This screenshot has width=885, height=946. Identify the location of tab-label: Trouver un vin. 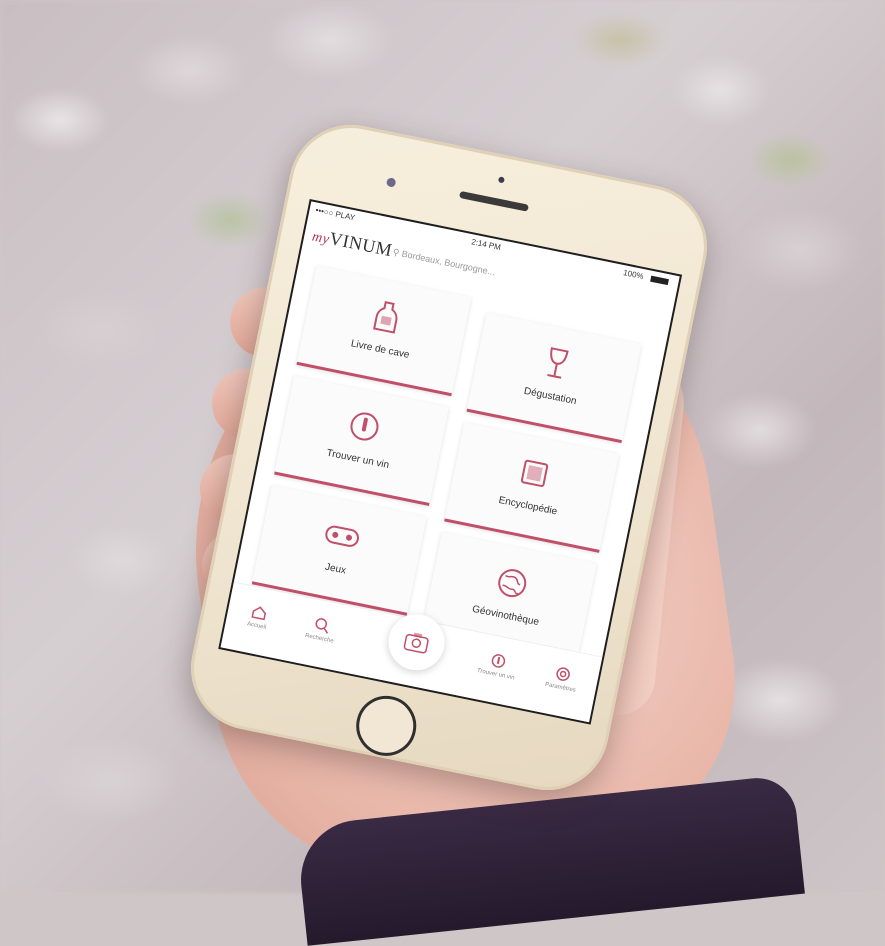
(495, 674).